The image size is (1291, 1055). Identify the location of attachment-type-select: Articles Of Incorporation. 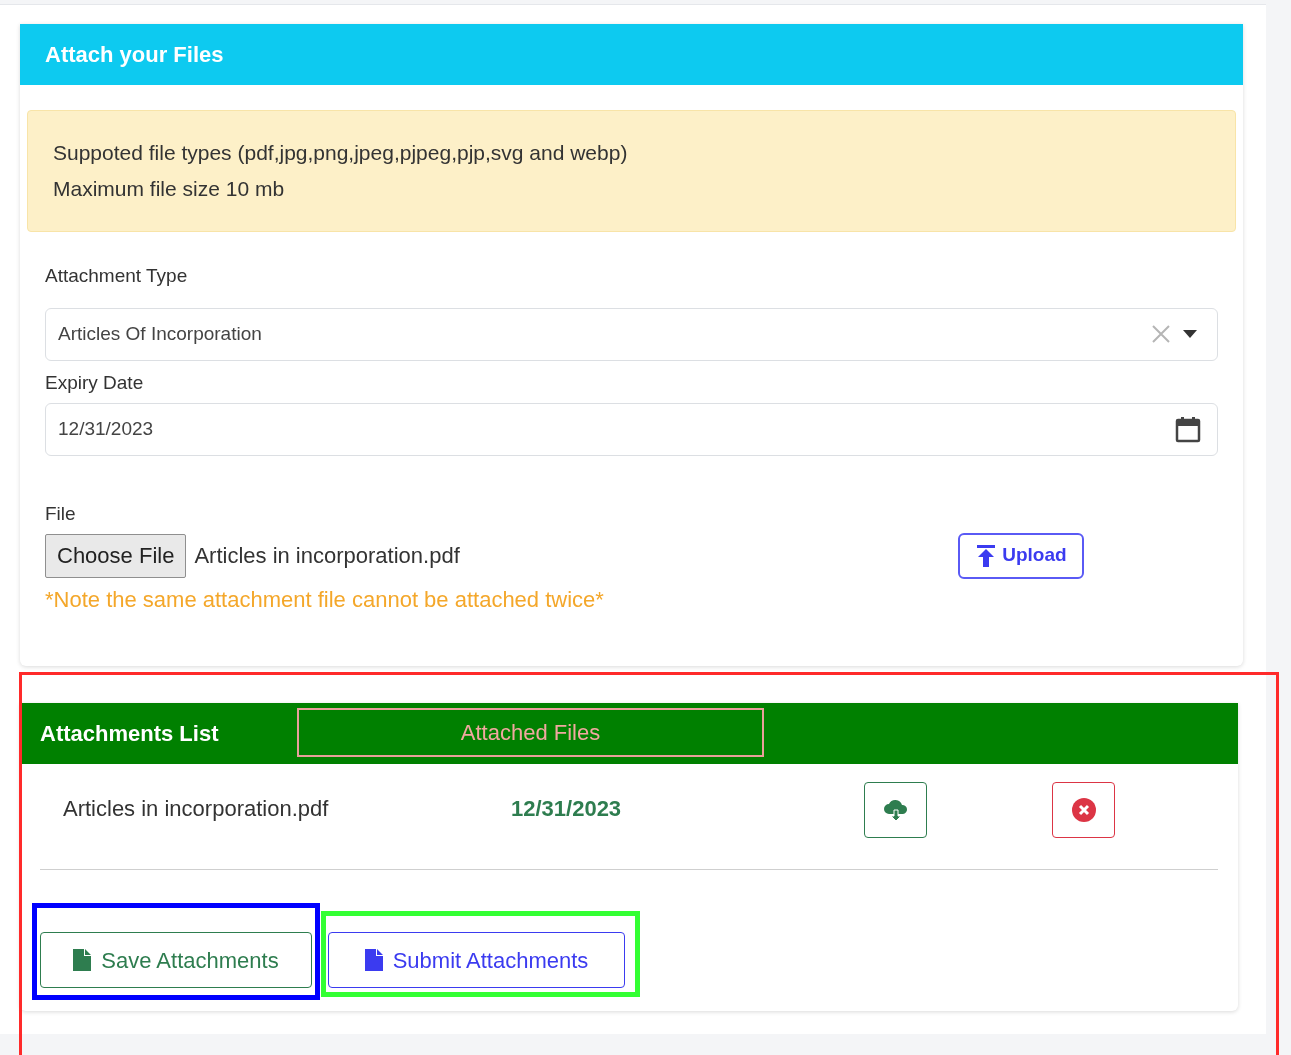
(631, 334).